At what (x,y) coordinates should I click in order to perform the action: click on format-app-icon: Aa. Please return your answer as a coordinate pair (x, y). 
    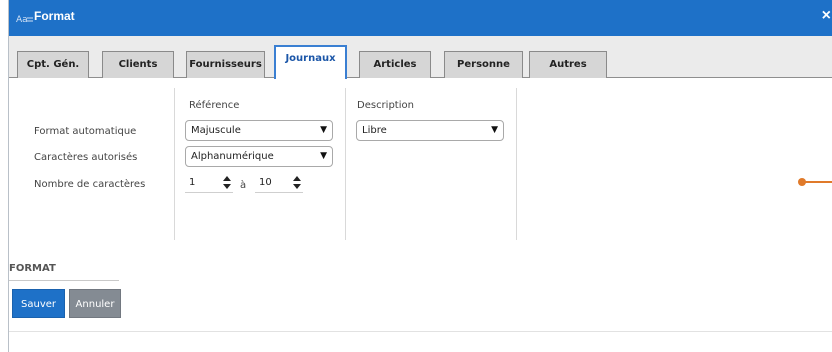
    Looking at the image, I should click on (24, 19).